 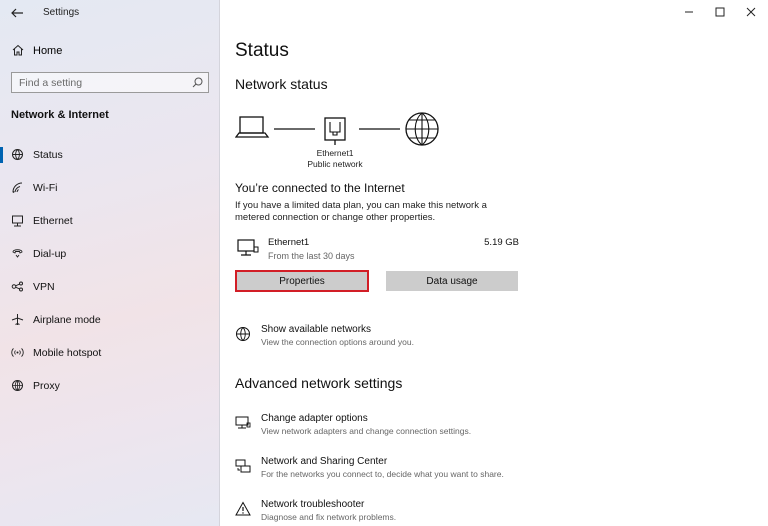 What do you see at coordinates (243, 508) in the screenshot?
I see `warning-icon` at bounding box center [243, 508].